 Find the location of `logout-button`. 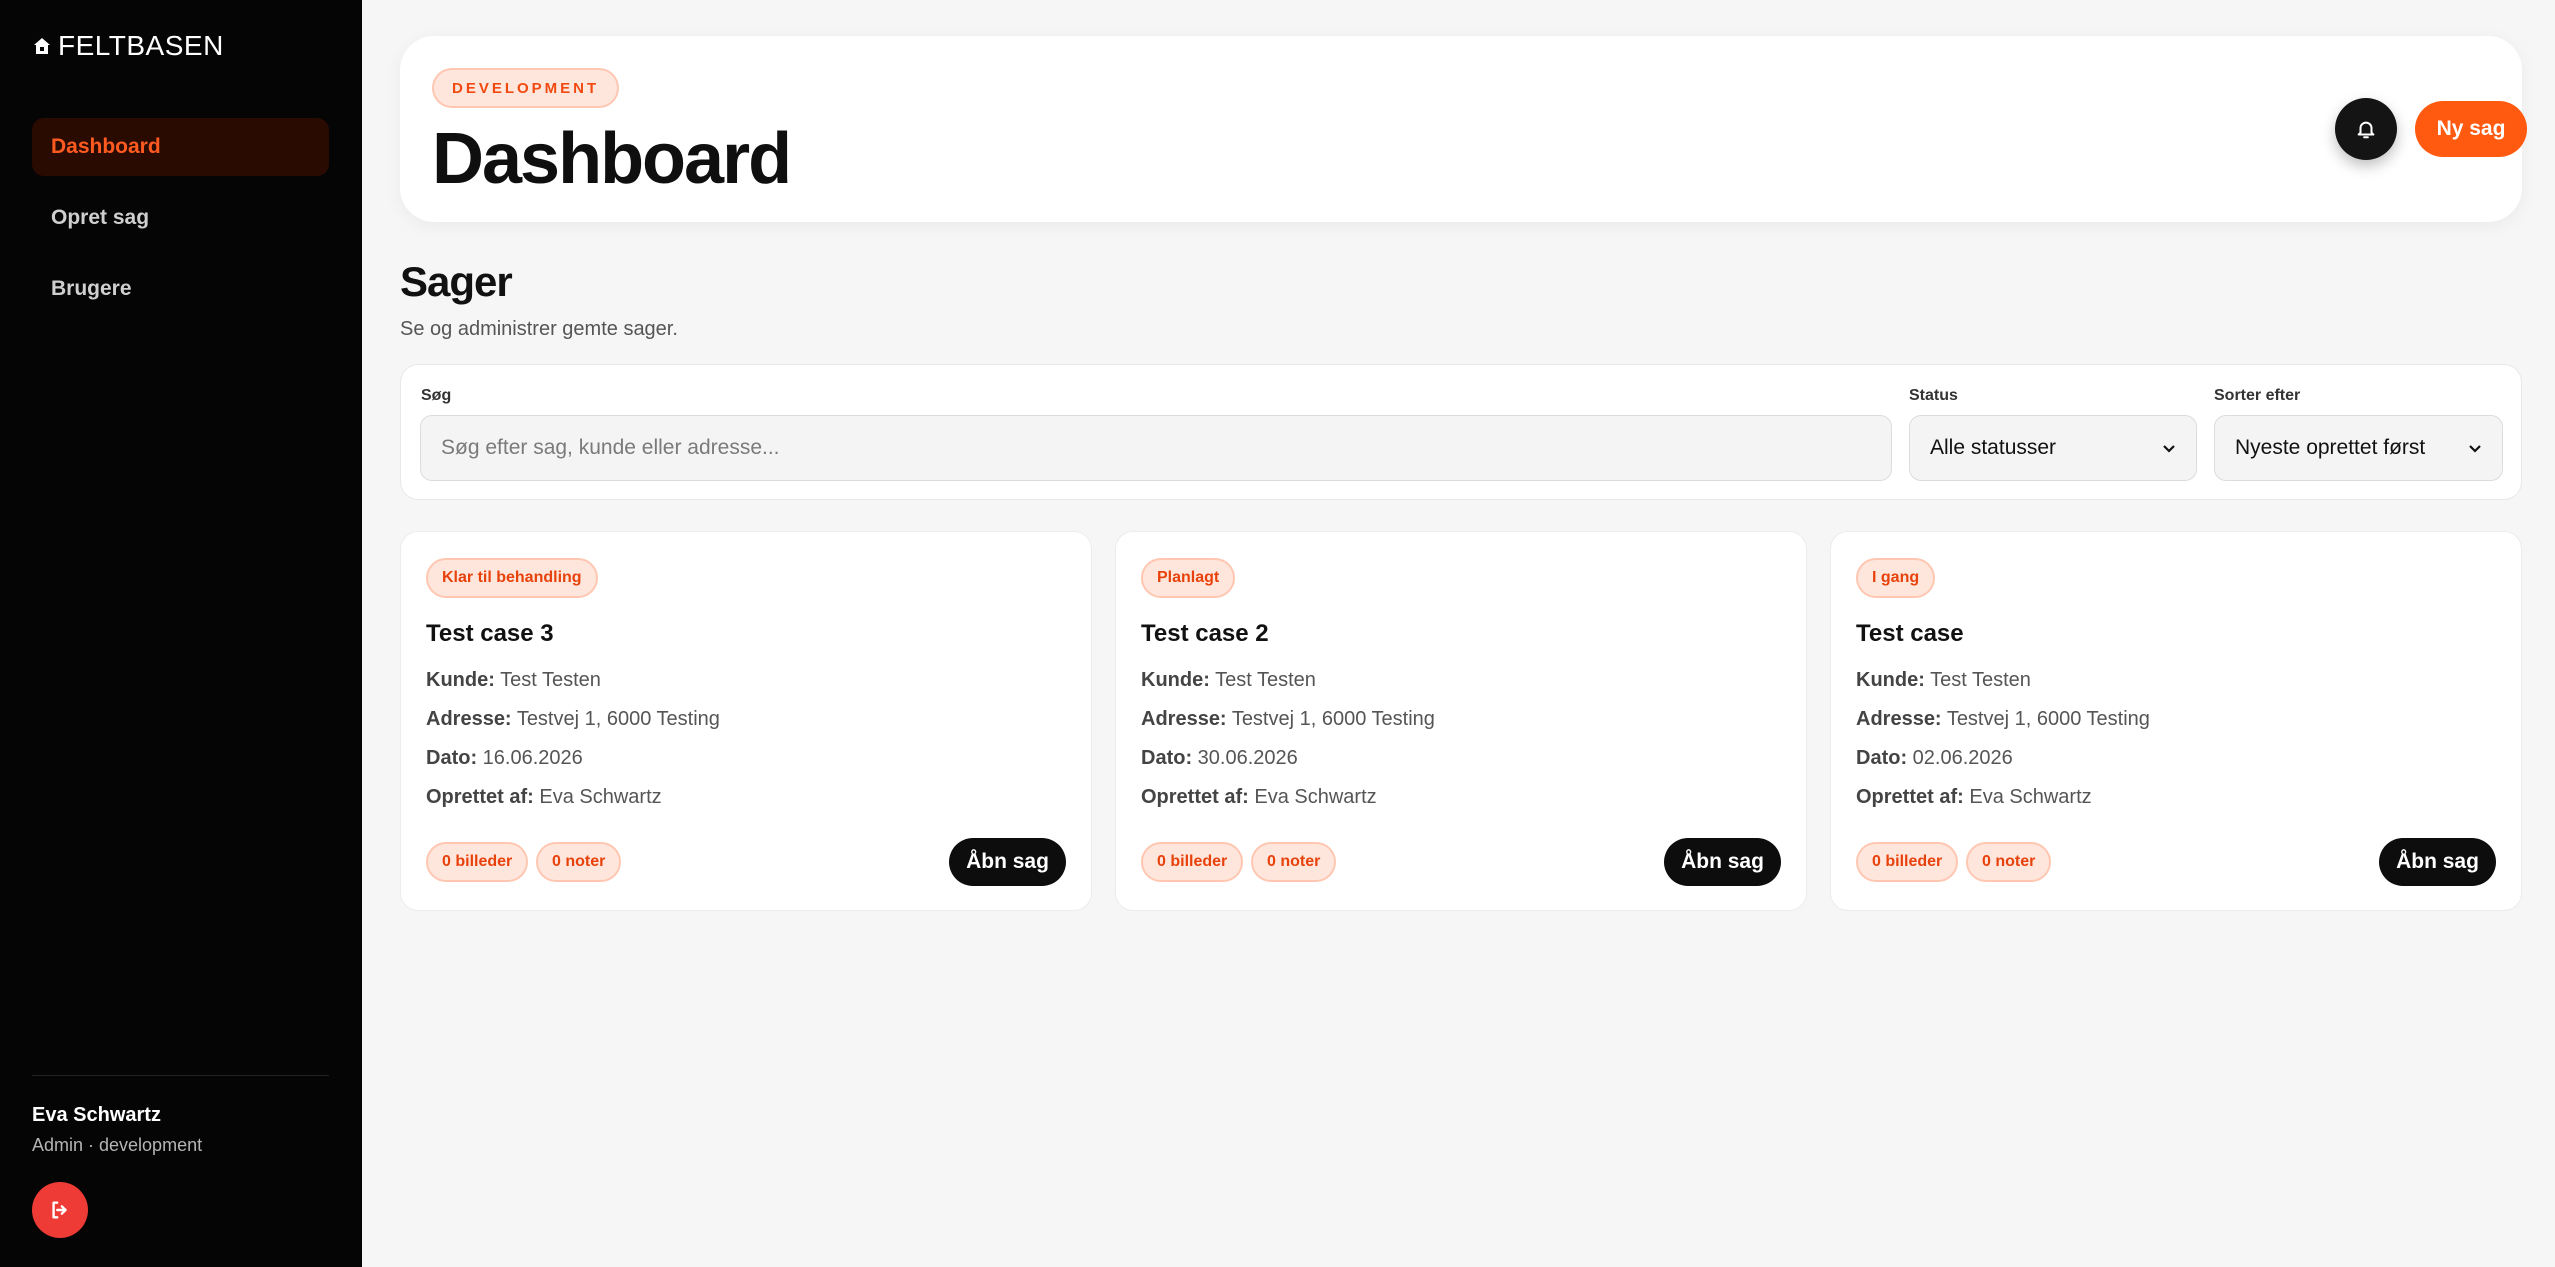

logout-button is located at coordinates (60, 1210).